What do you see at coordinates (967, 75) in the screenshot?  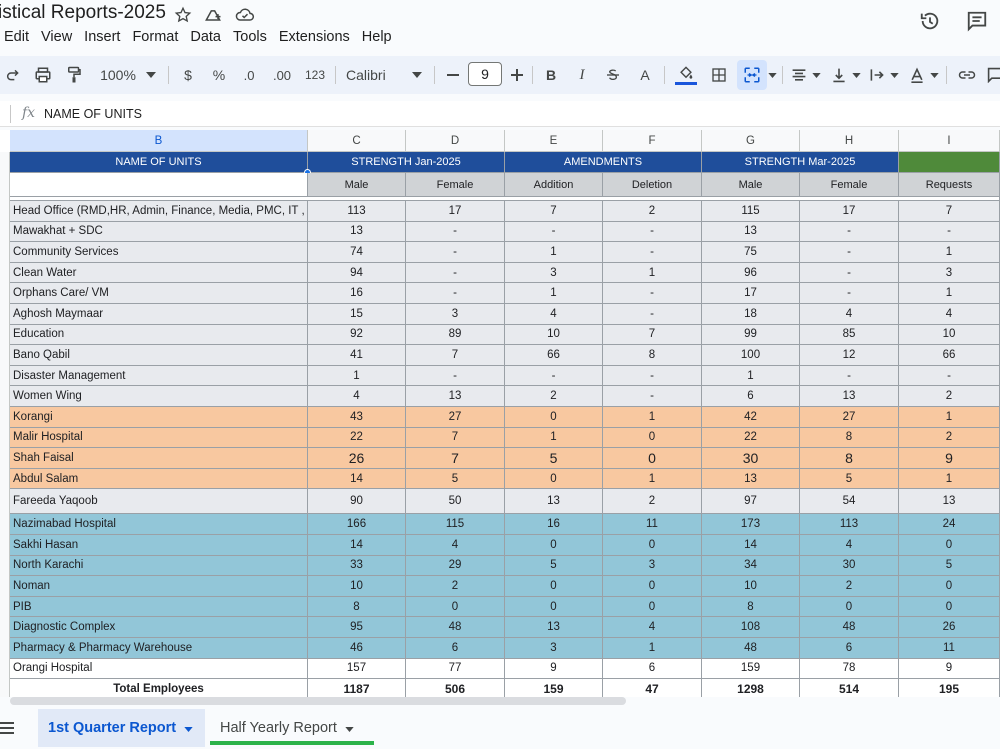 I see `insert-link-icon` at bounding box center [967, 75].